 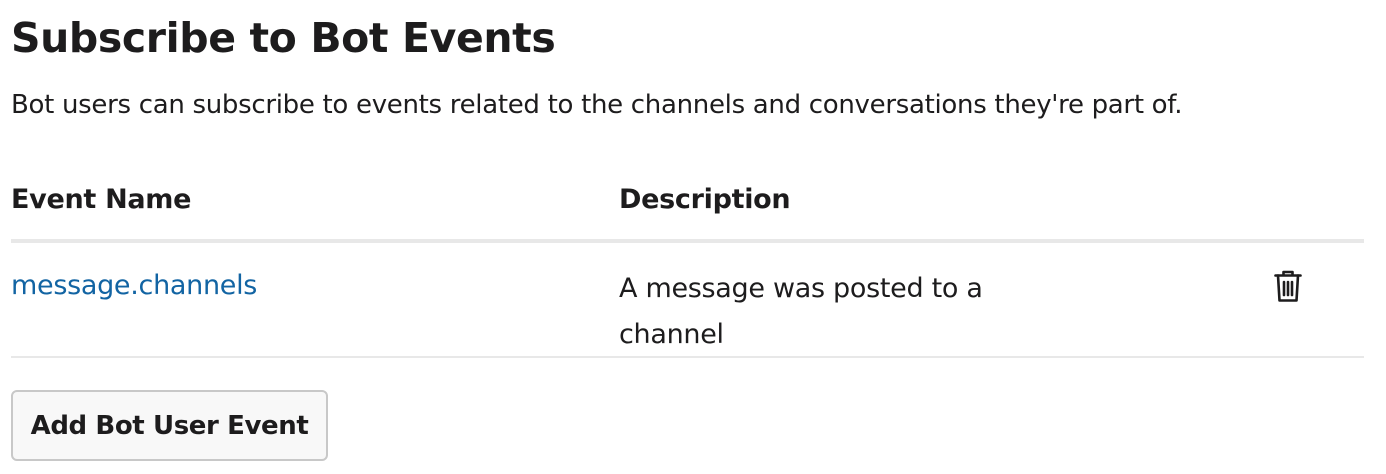 I want to click on remove-event-button, so click(x=1288, y=286).